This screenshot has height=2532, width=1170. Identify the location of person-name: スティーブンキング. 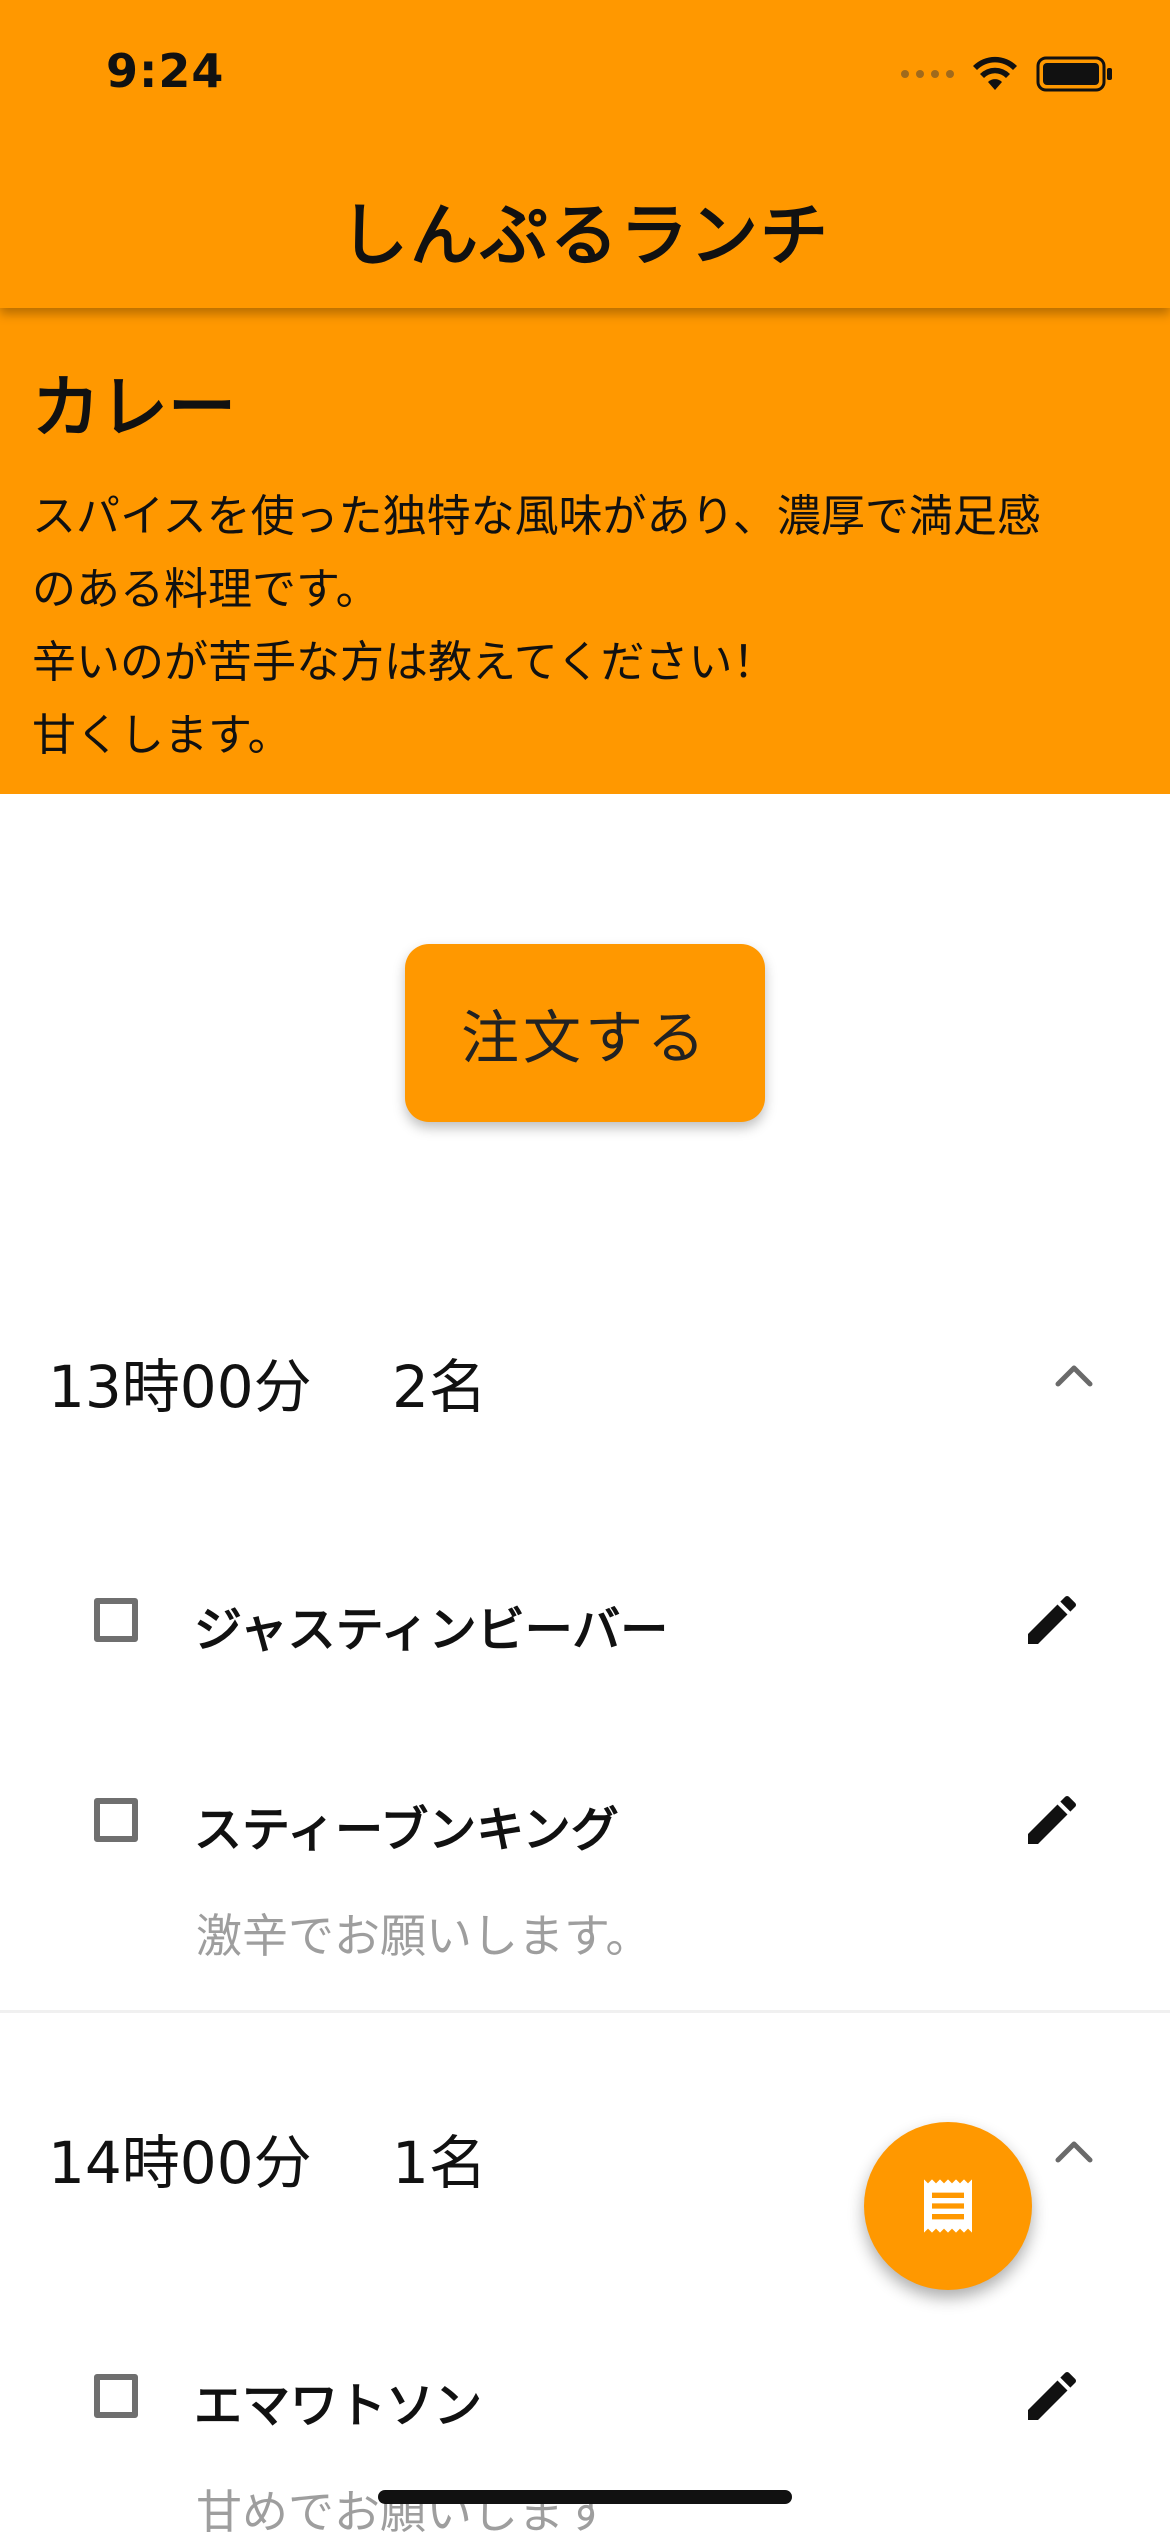
(406, 1830).